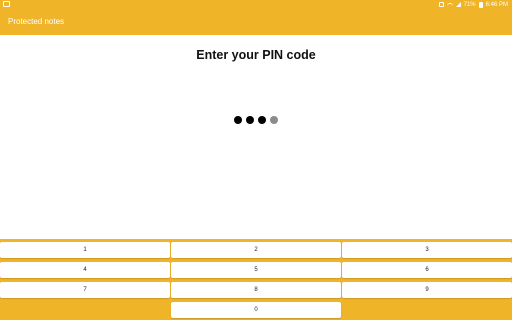 The width and height of the screenshot is (512, 320). I want to click on mute-icon, so click(441, 4).